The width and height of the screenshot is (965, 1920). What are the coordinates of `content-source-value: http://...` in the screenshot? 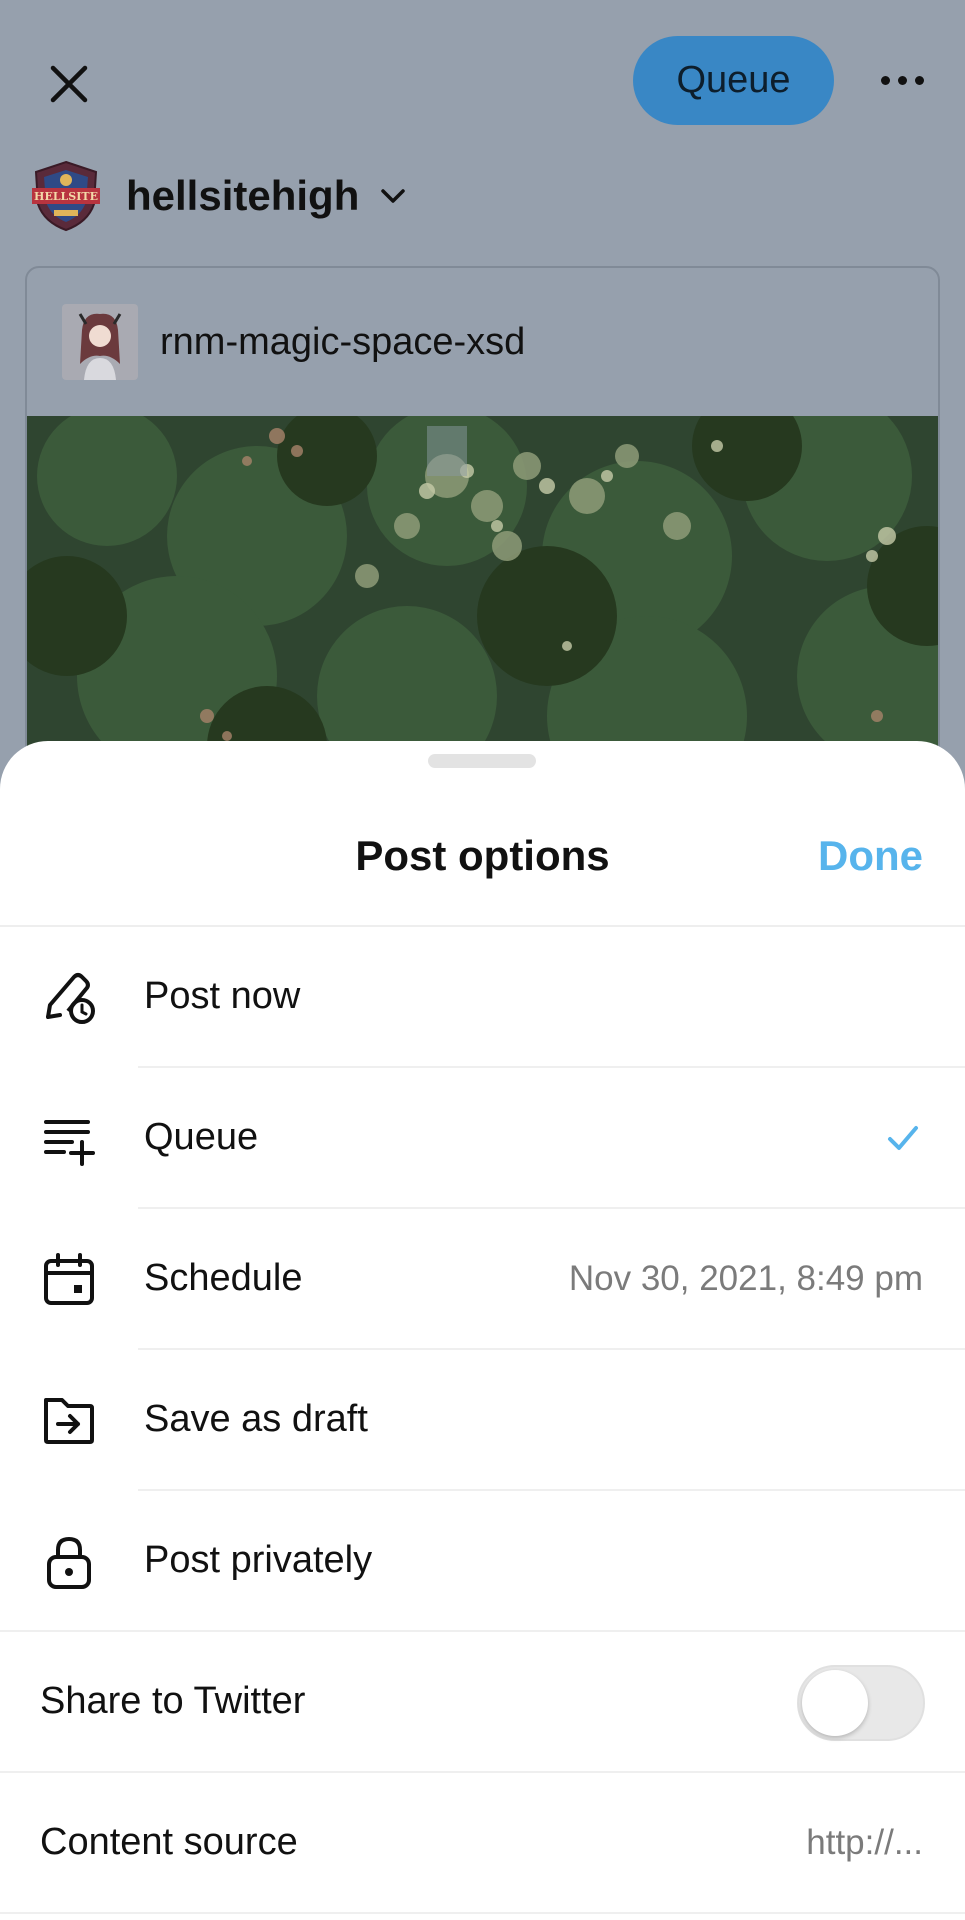 It's located at (864, 1842).